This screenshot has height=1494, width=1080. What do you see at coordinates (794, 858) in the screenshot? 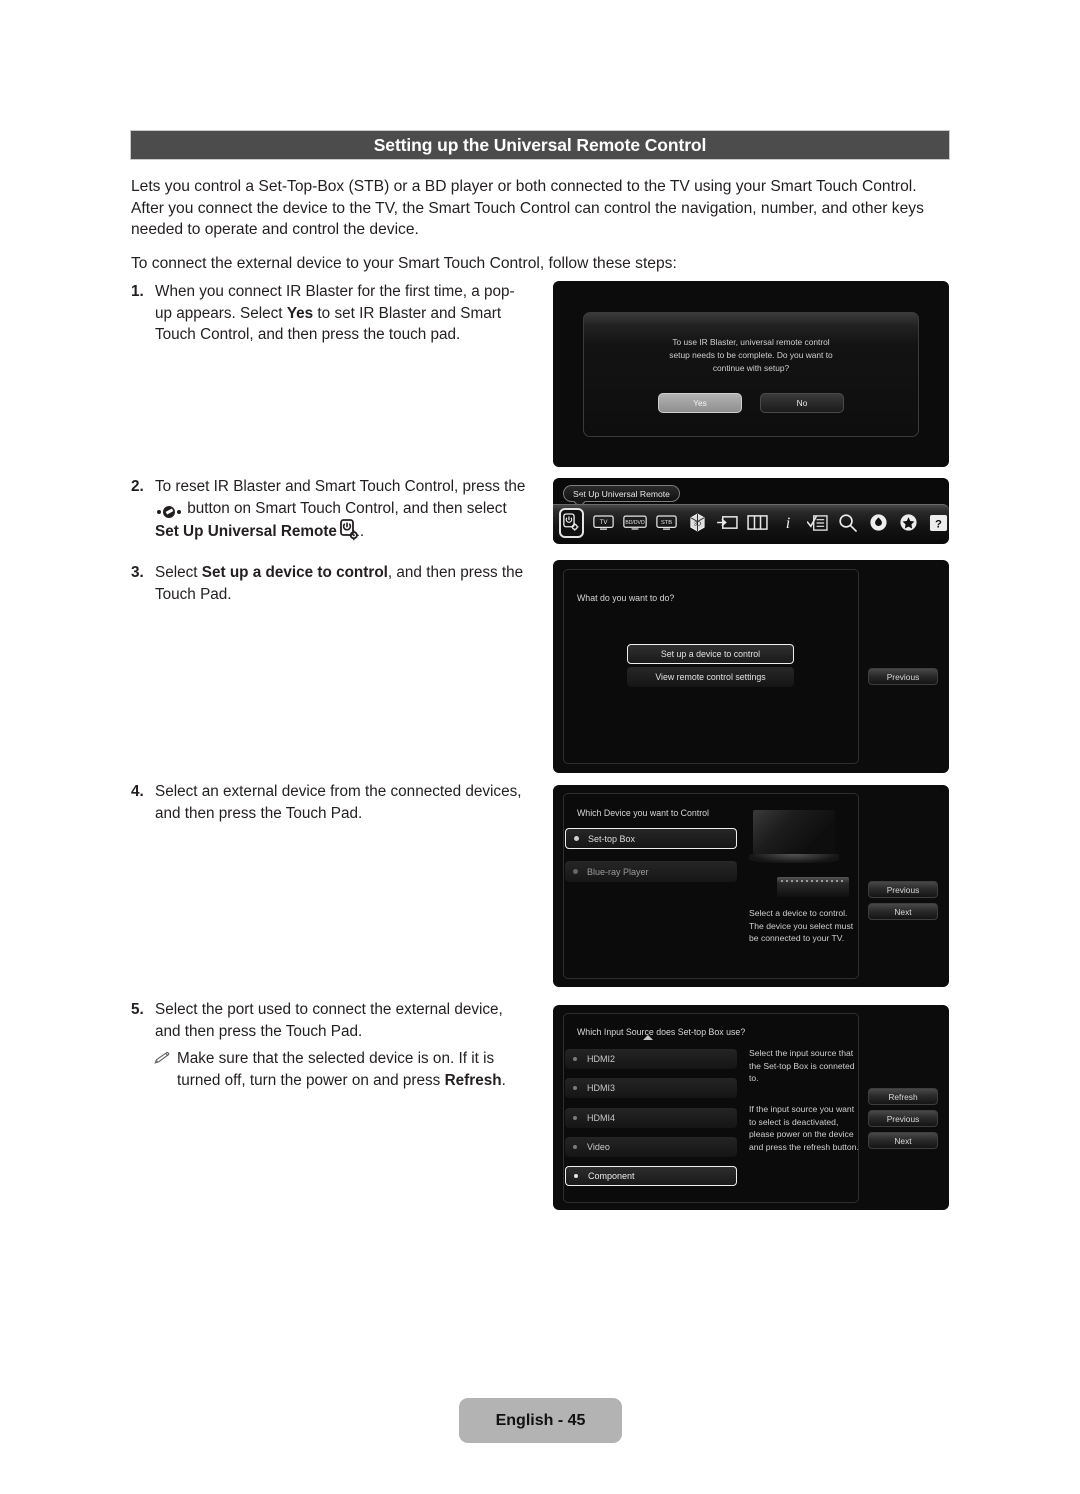
I see `tv-stand-shape` at bounding box center [794, 858].